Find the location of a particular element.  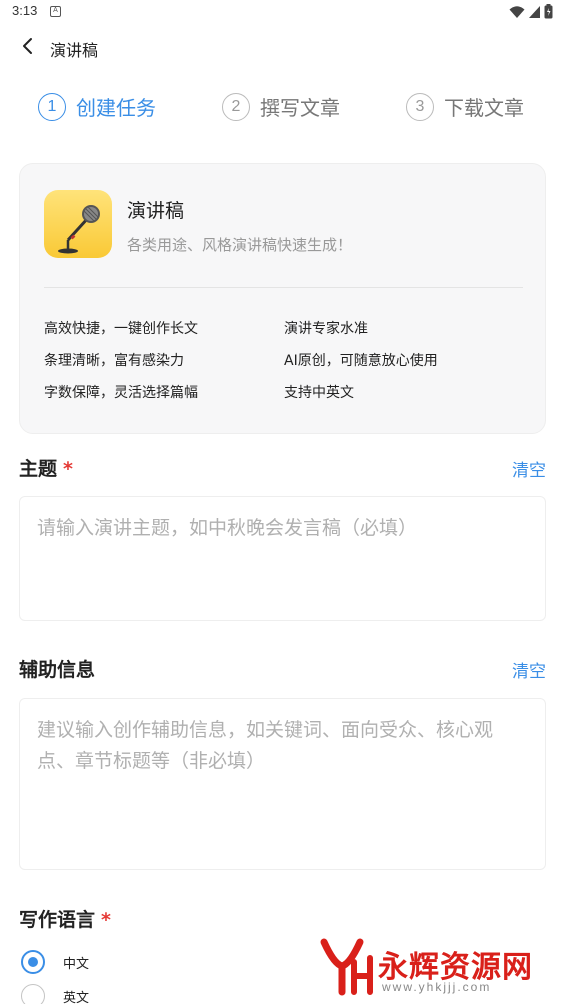

language-option-english: 英文 is located at coordinates (55, 994).